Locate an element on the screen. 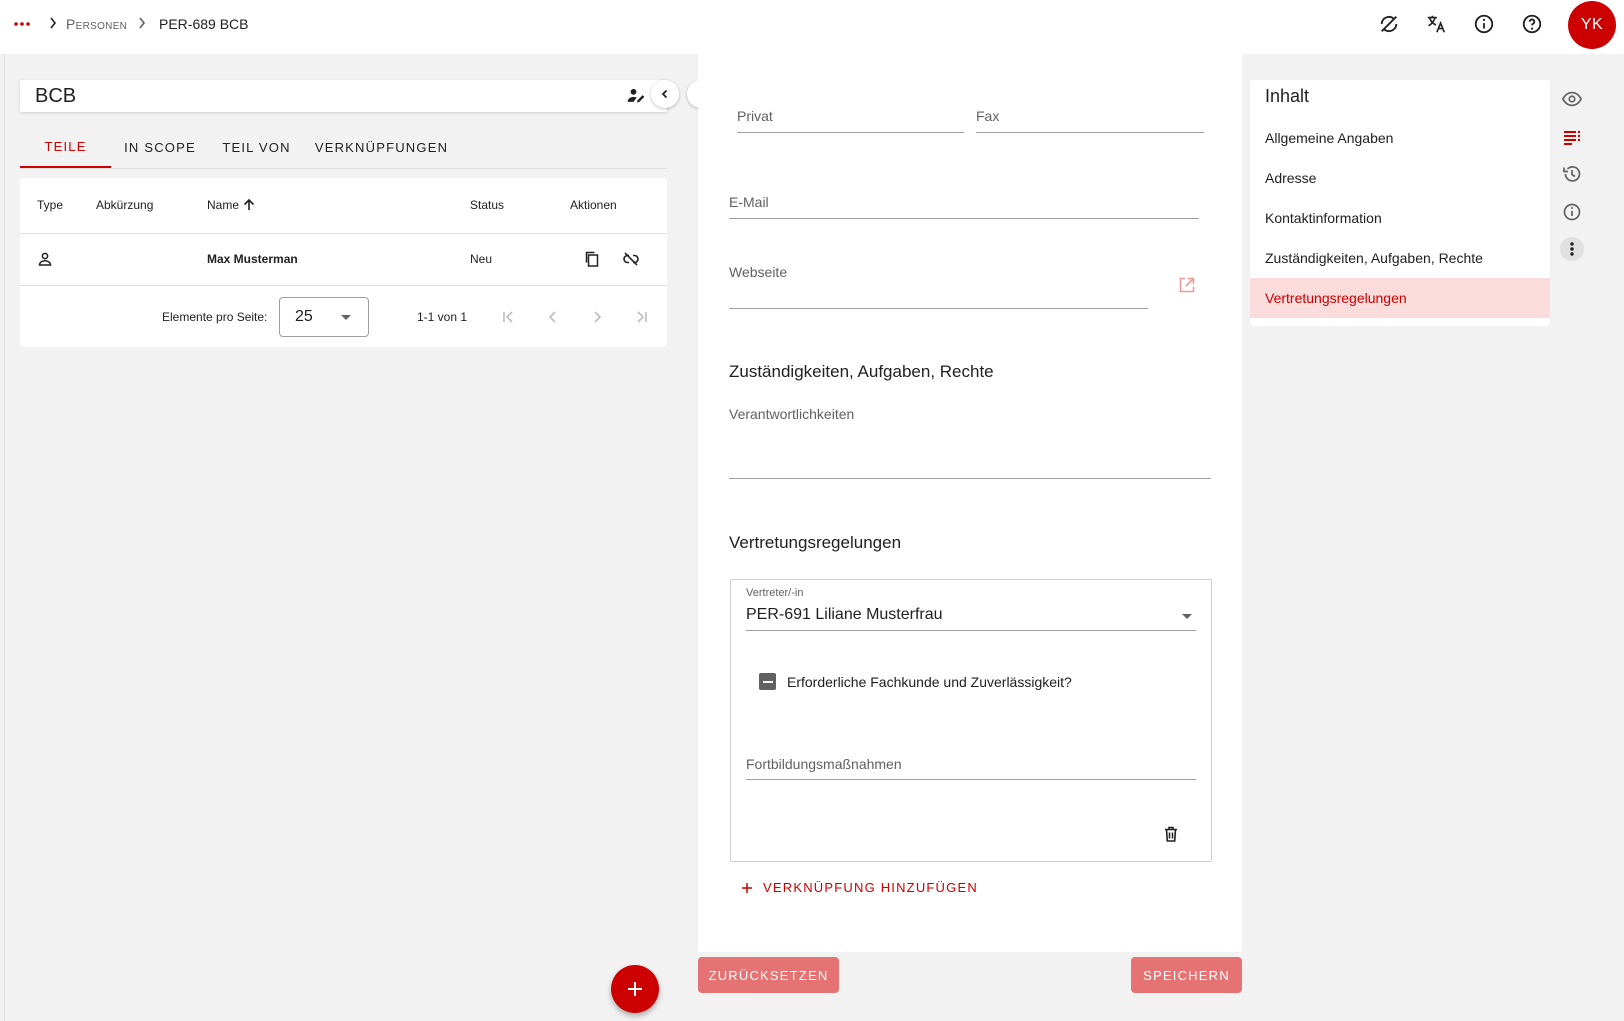  column-header-name-label: Name is located at coordinates (223, 205).